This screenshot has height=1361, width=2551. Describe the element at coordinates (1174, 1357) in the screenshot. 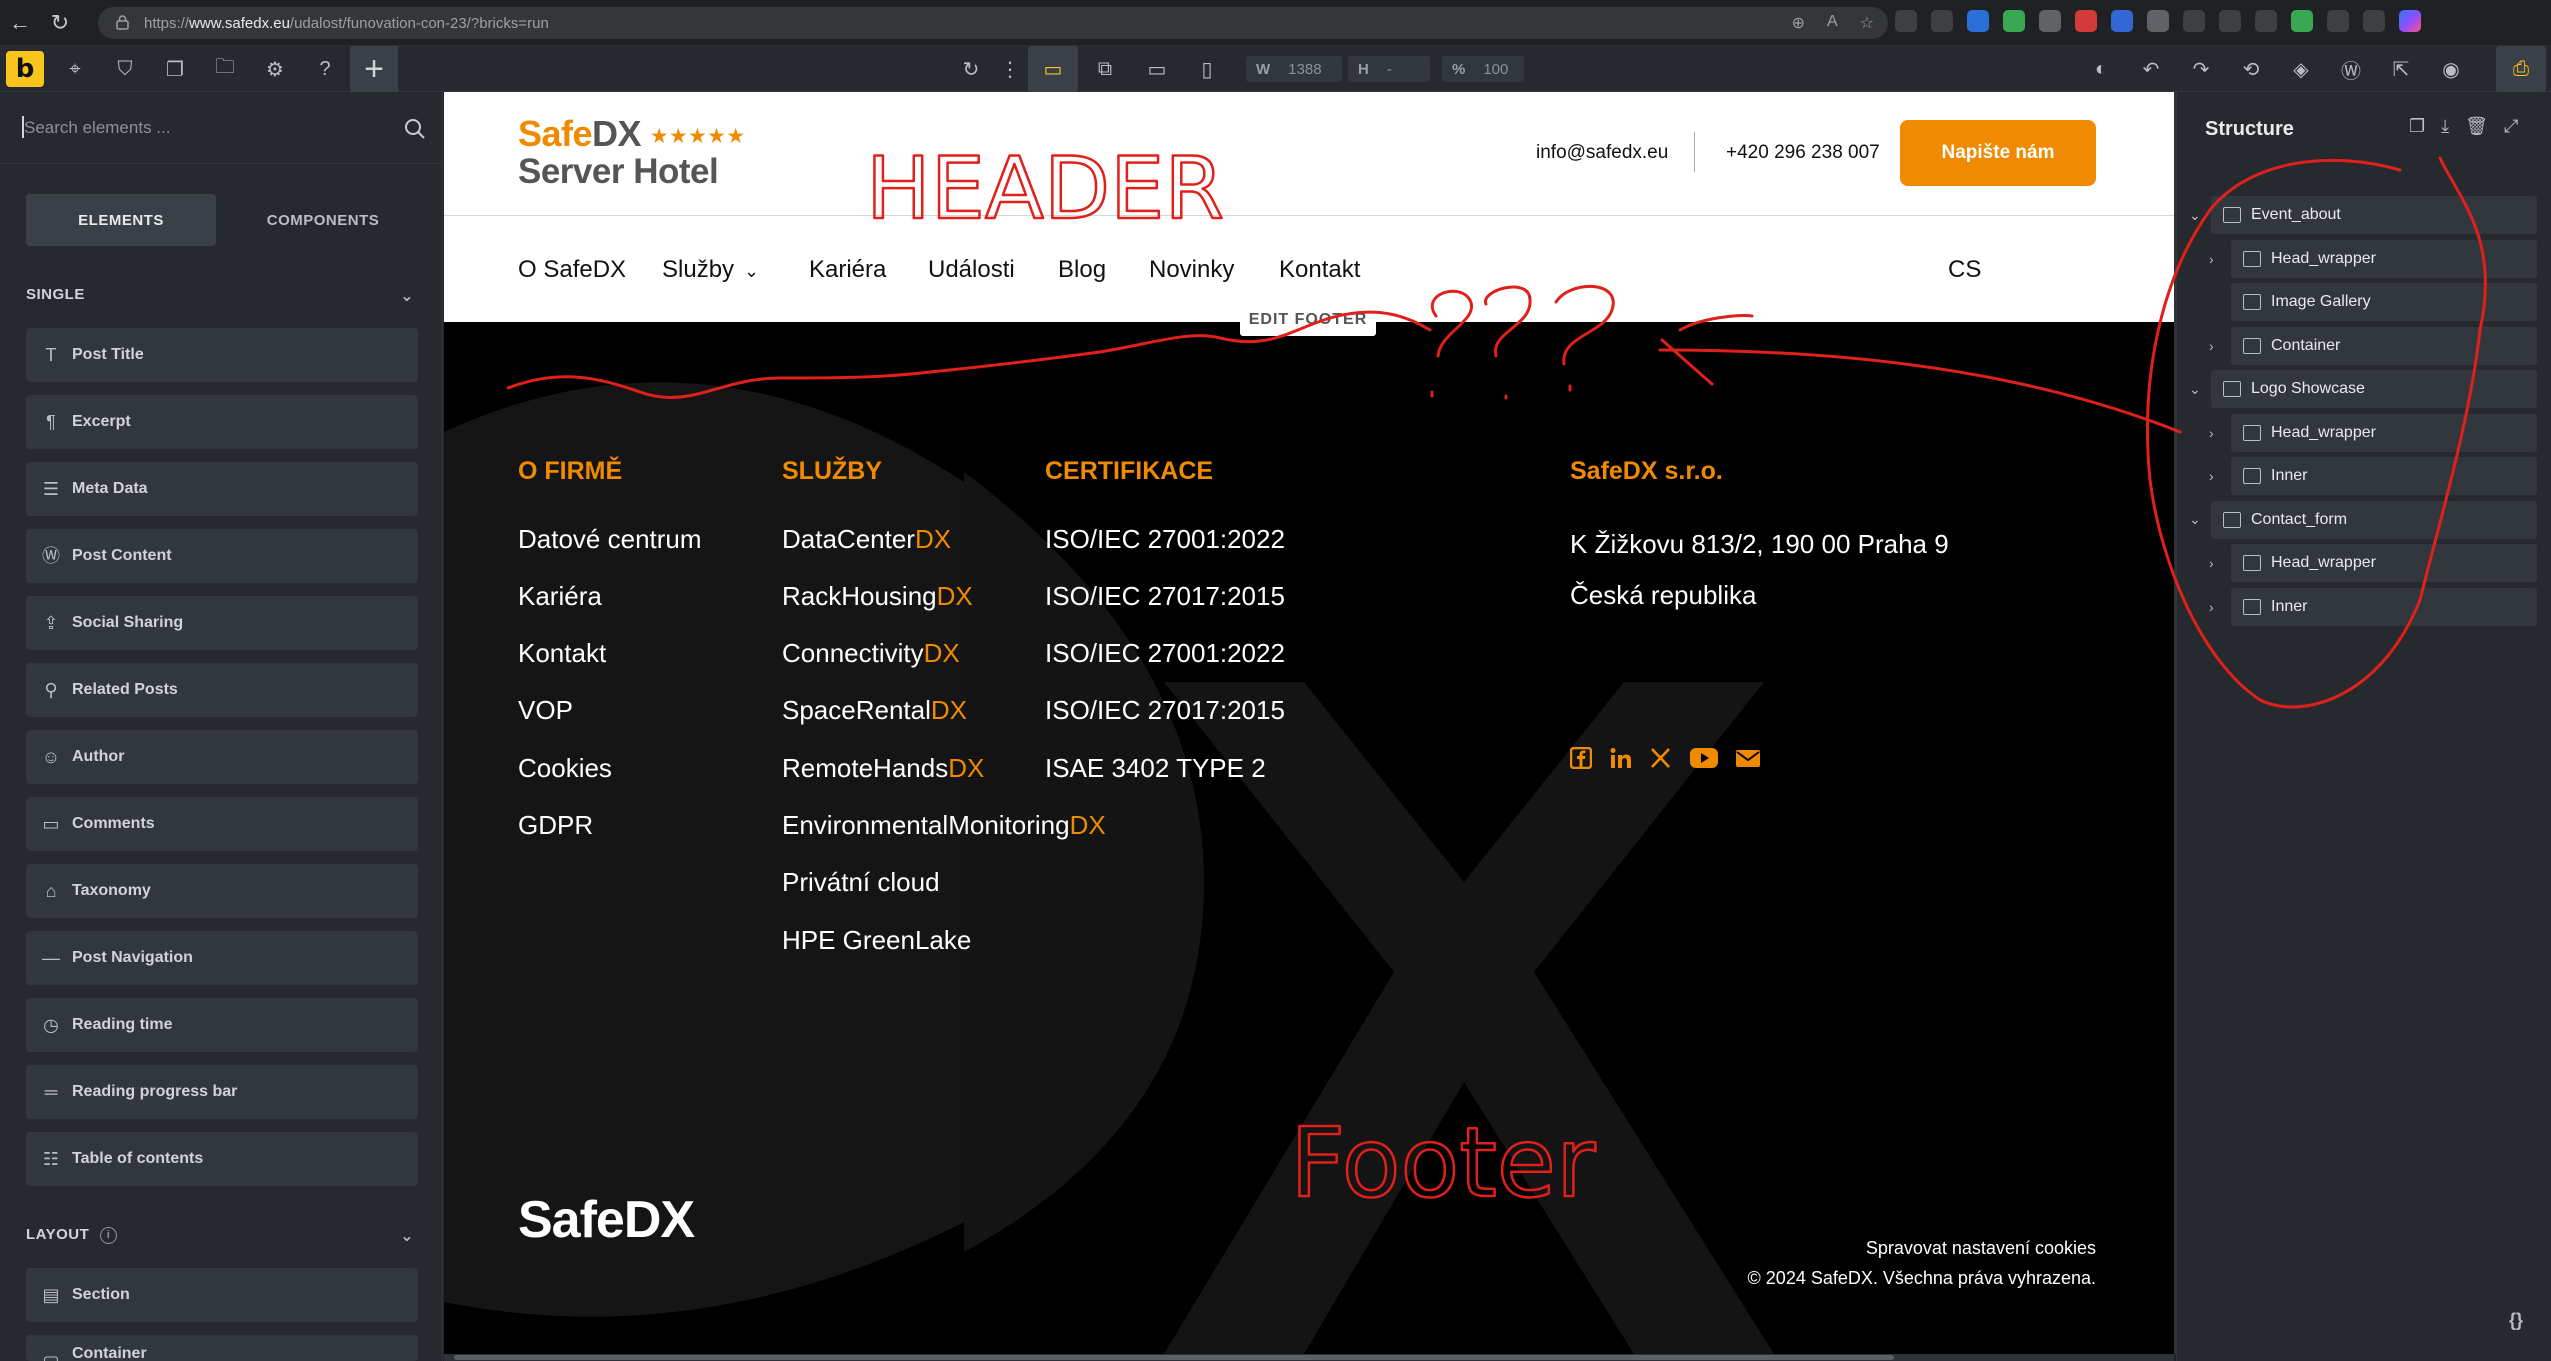

I see `scrollbar-thumb` at that location.